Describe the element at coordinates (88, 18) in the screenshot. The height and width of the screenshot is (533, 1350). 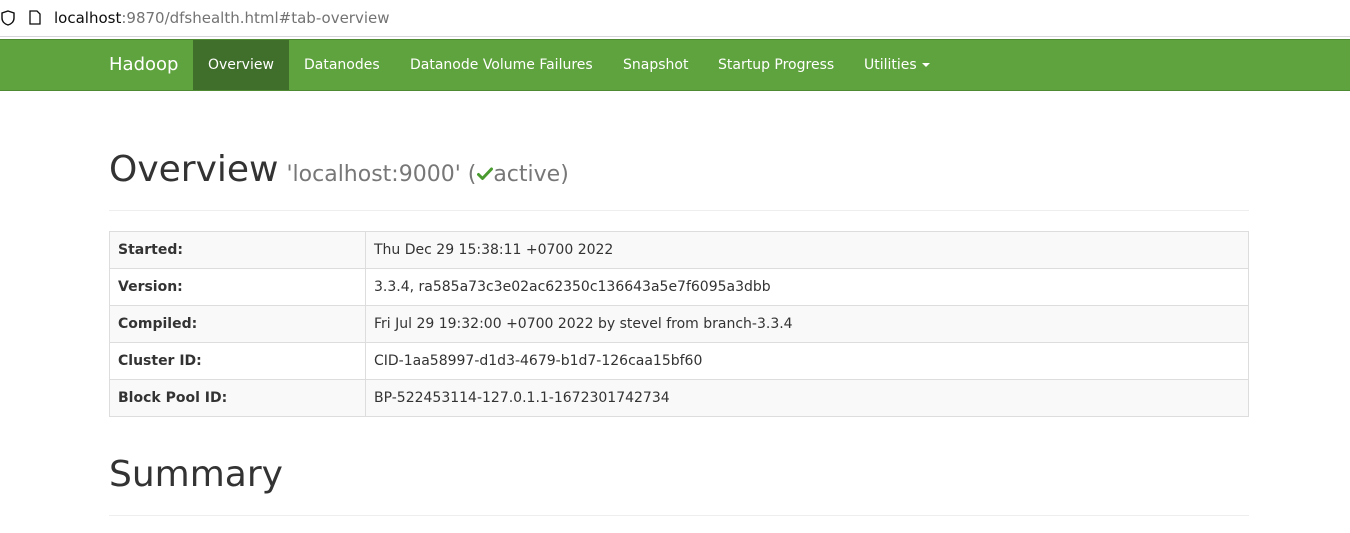
I see `url-host: localhost` at that location.